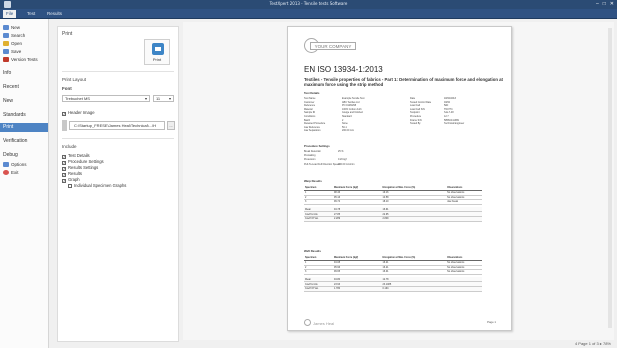 Image resolution: width=617 pixels, height=348 pixels. Describe the element at coordinates (310, 160) in the screenshot. I see `procedure-setting-key: Pretension` at that location.